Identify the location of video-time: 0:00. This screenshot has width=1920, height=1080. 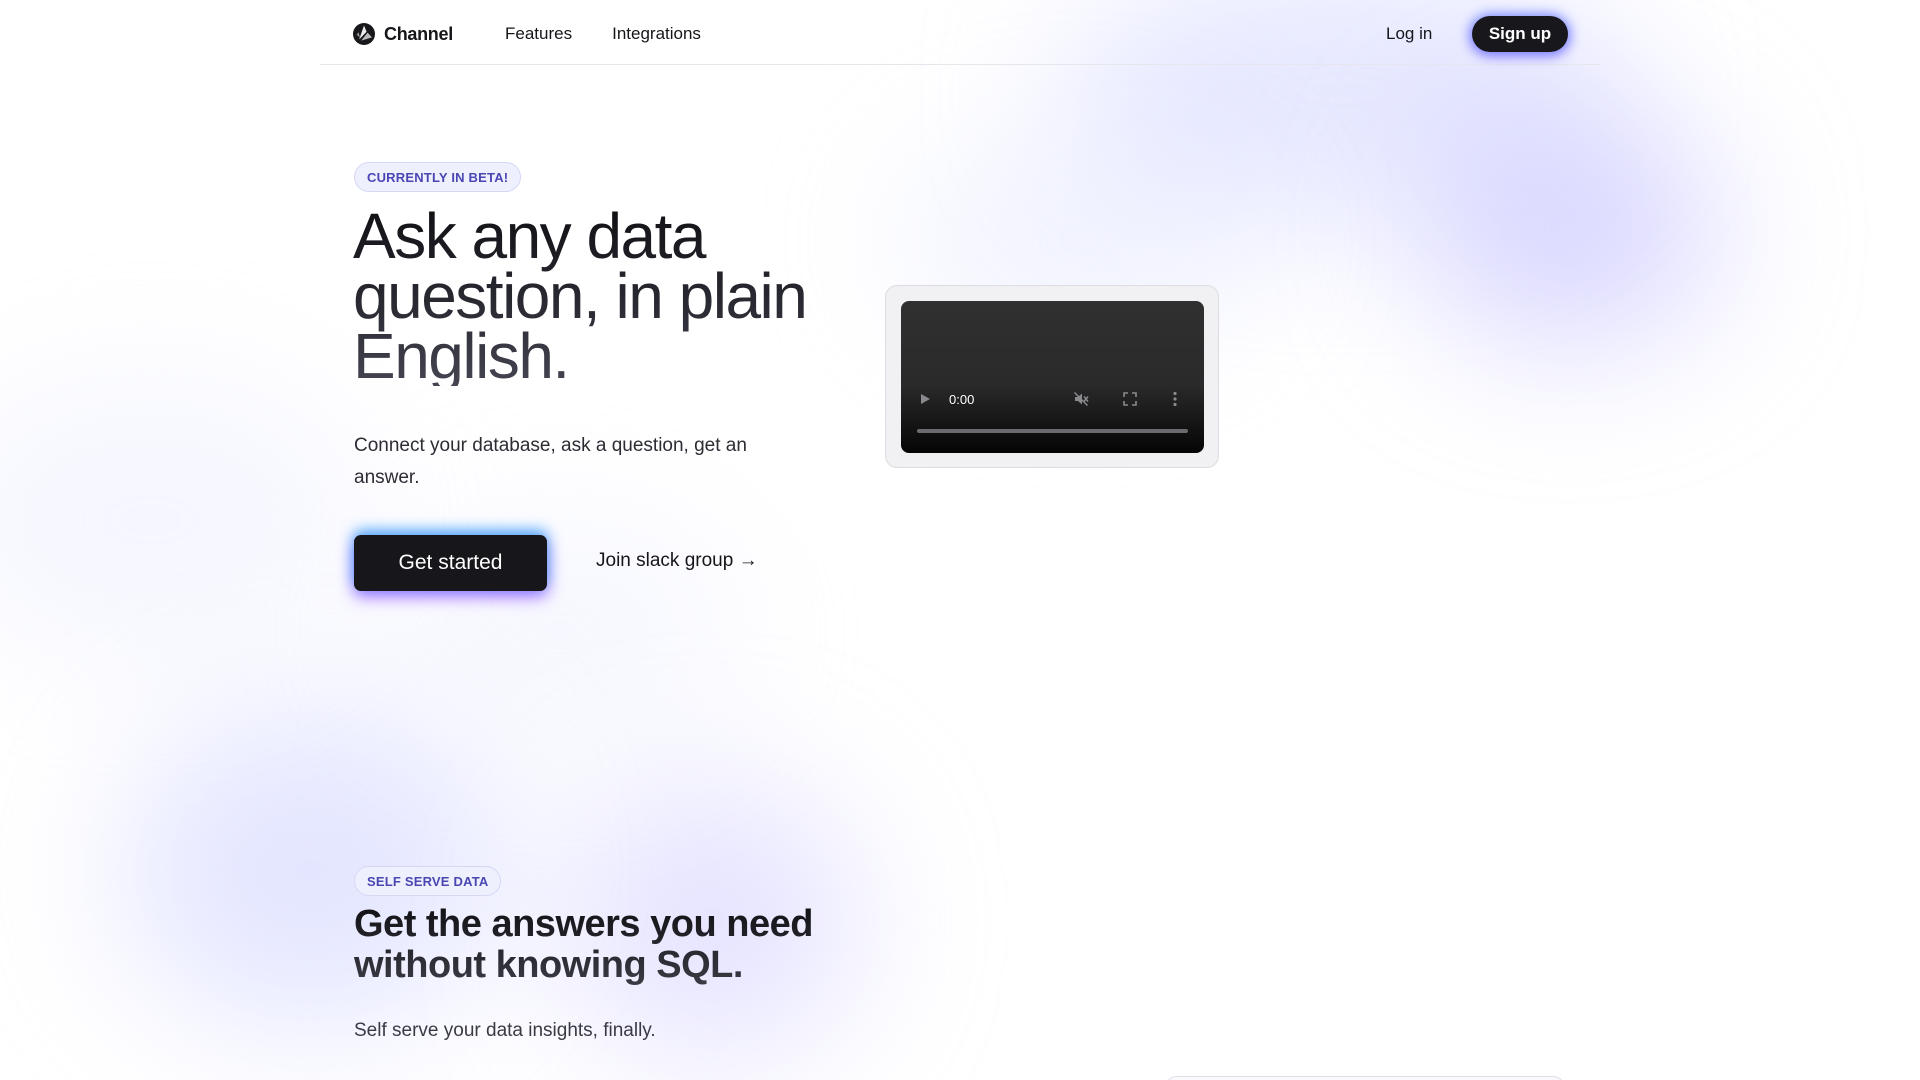
(962, 399).